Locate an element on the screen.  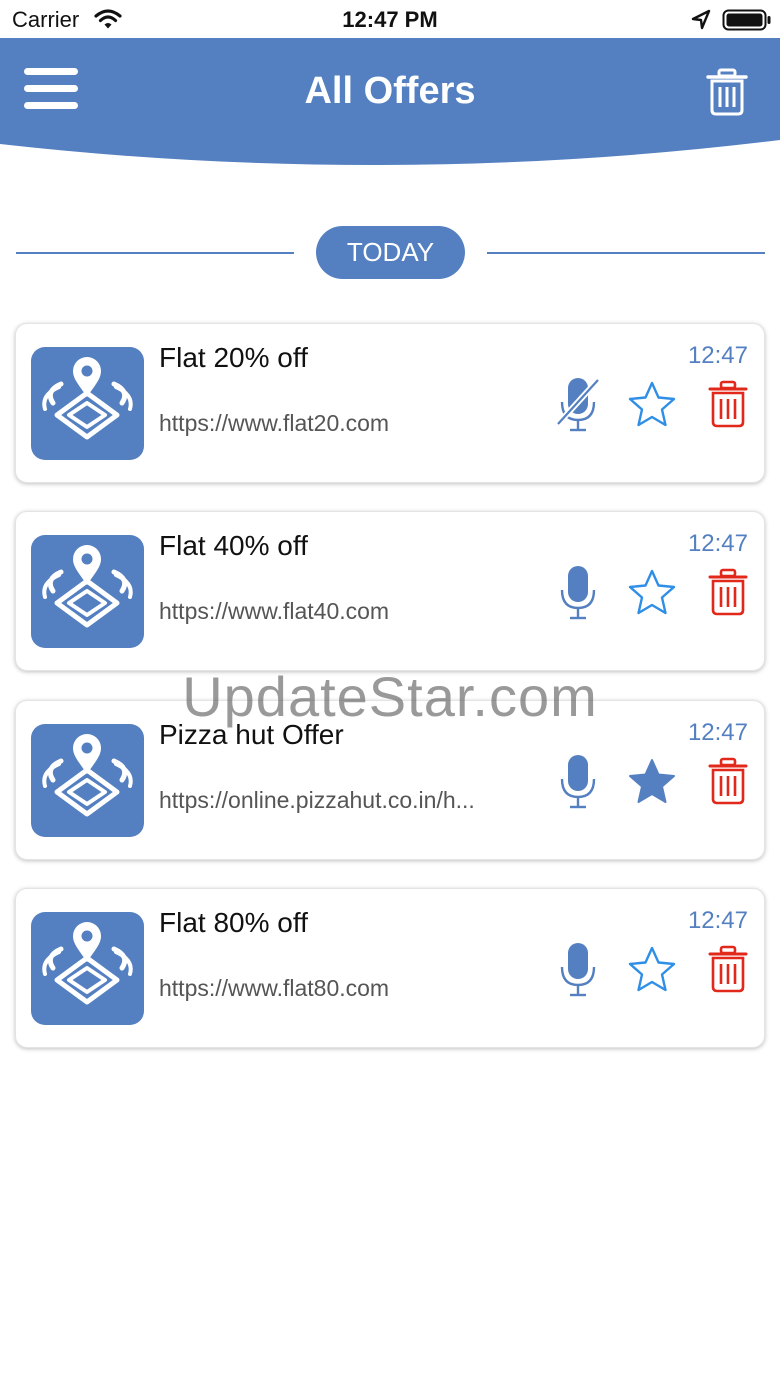
offer-title: Flat 20% off is located at coordinates (233, 357).